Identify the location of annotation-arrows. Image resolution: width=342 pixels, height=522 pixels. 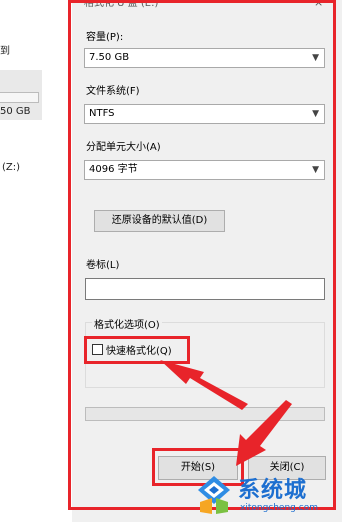
(226, 413).